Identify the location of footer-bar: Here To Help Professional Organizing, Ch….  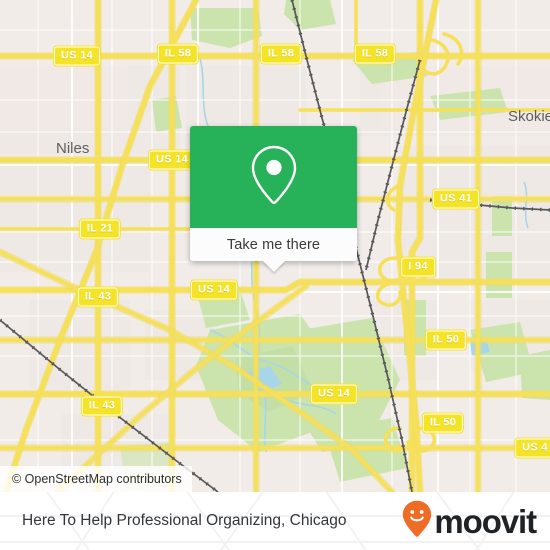
(275, 521).